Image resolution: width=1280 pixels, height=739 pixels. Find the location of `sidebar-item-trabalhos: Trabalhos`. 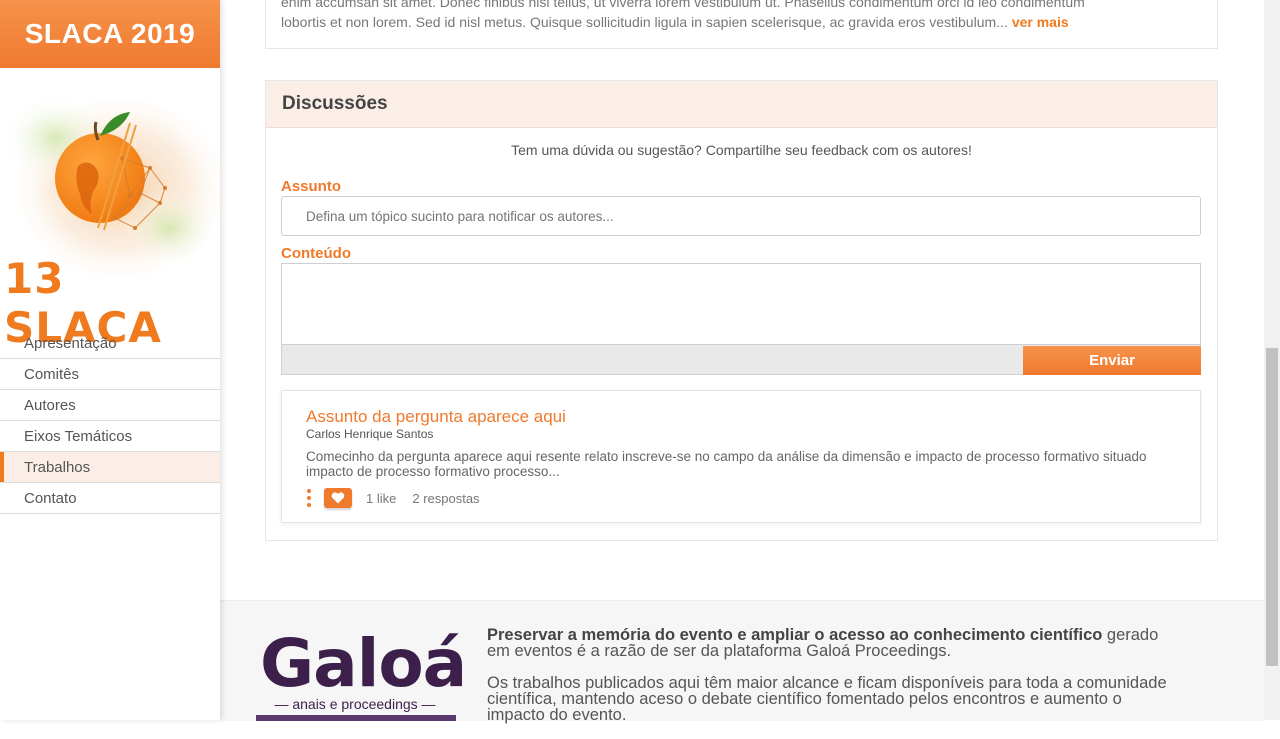

sidebar-item-trabalhos: Trabalhos is located at coordinates (110, 467).